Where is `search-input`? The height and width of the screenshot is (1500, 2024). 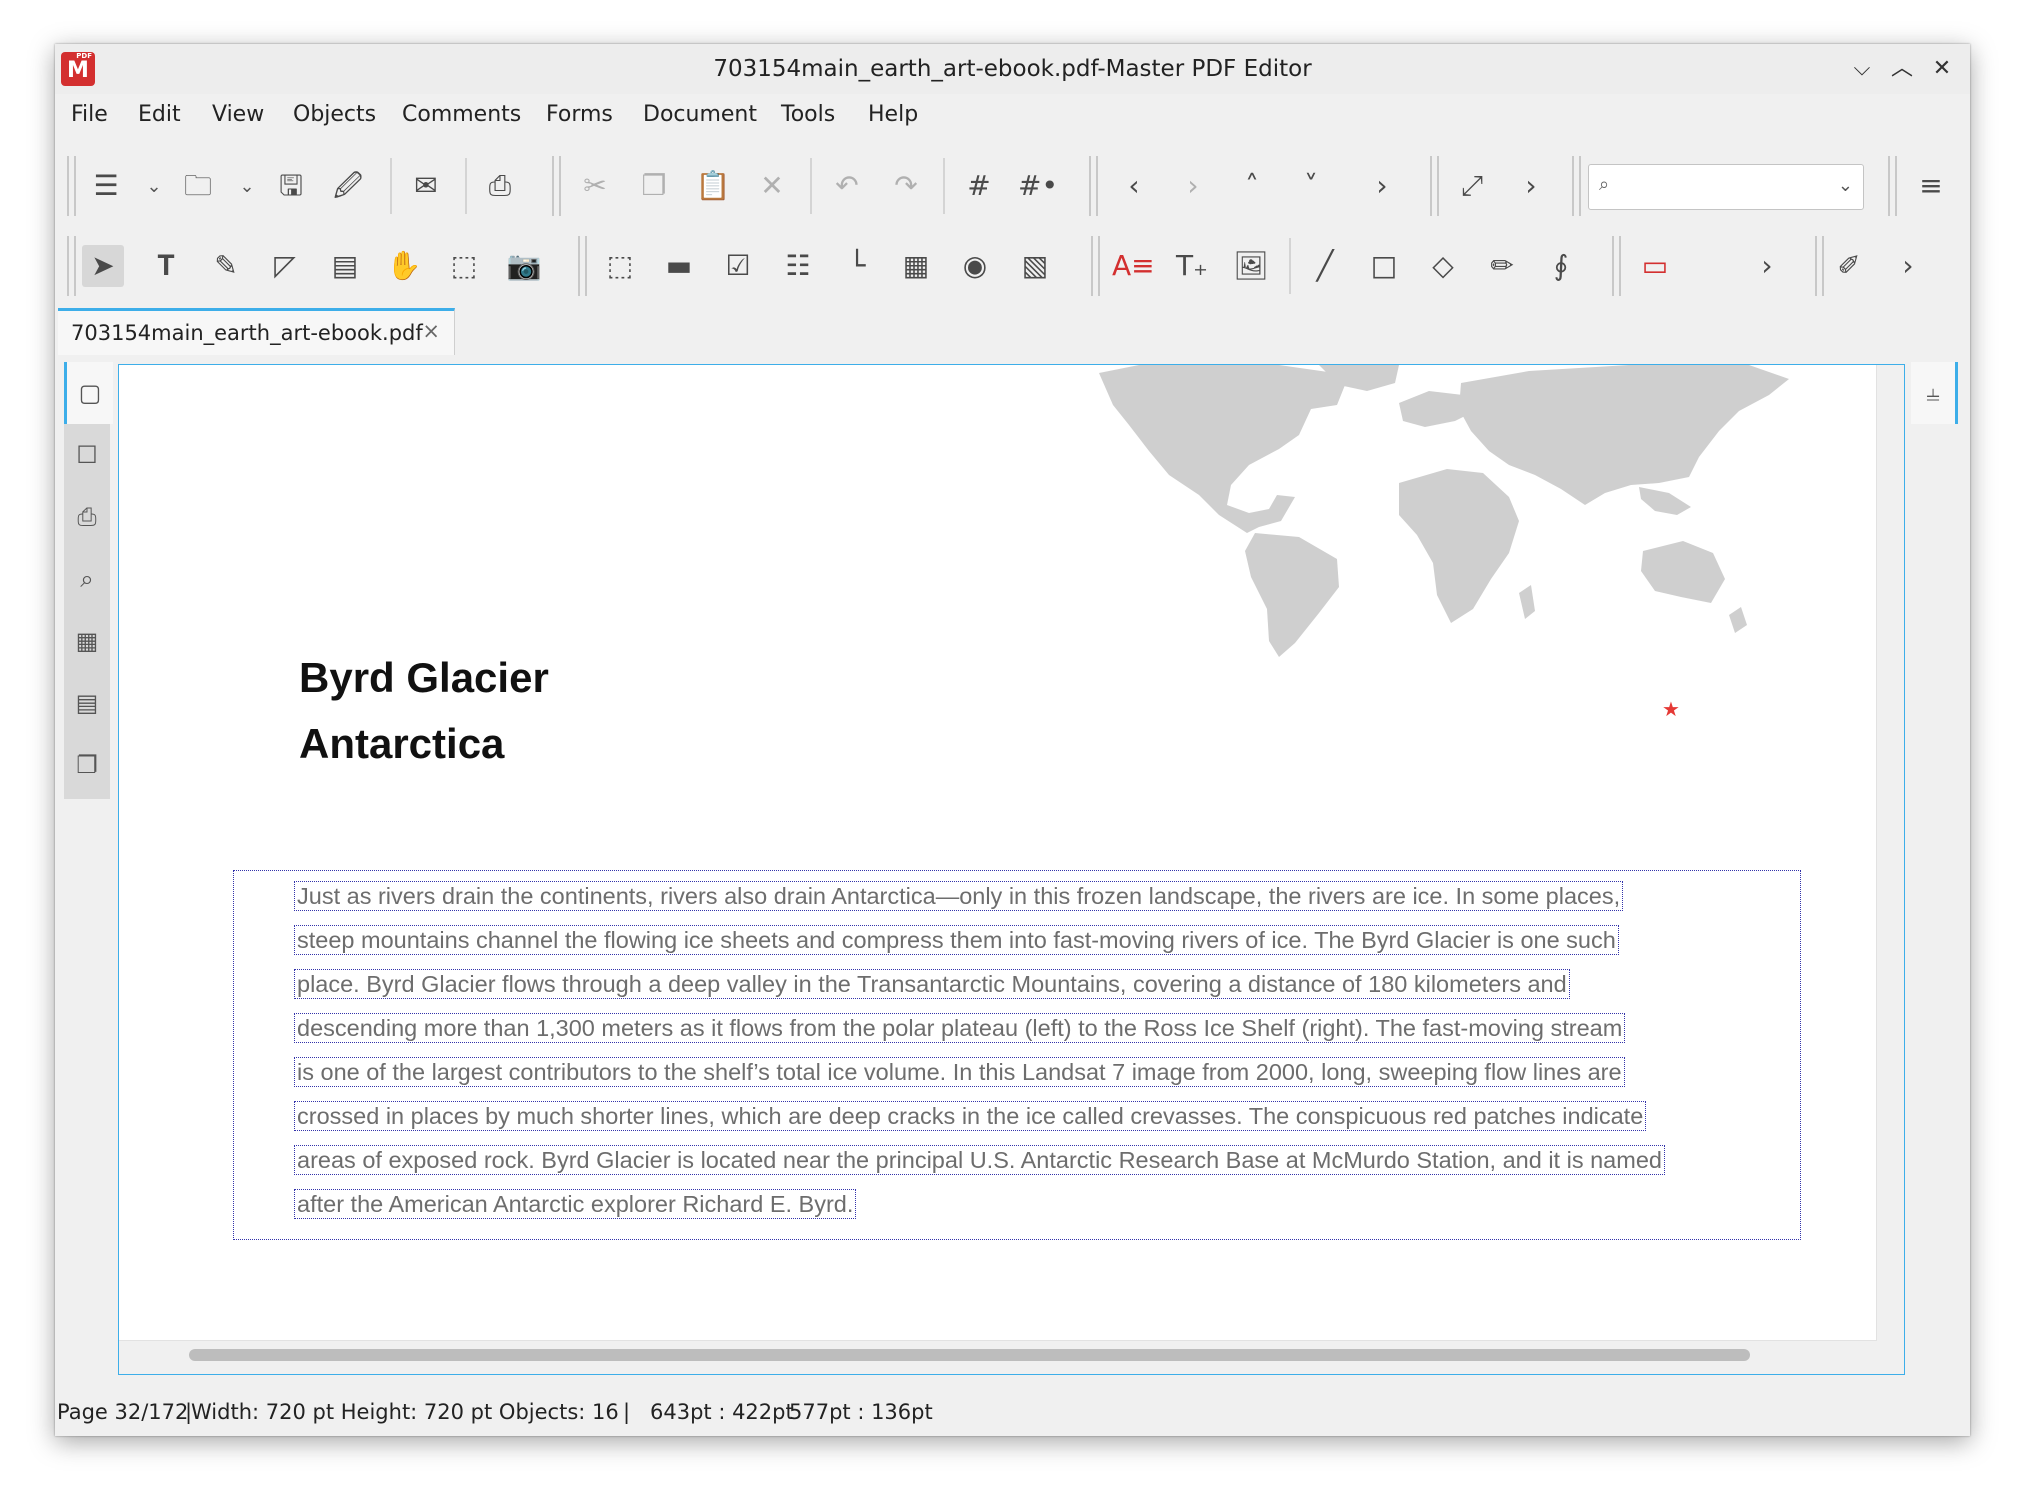 search-input is located at coordinates (1722, 187).